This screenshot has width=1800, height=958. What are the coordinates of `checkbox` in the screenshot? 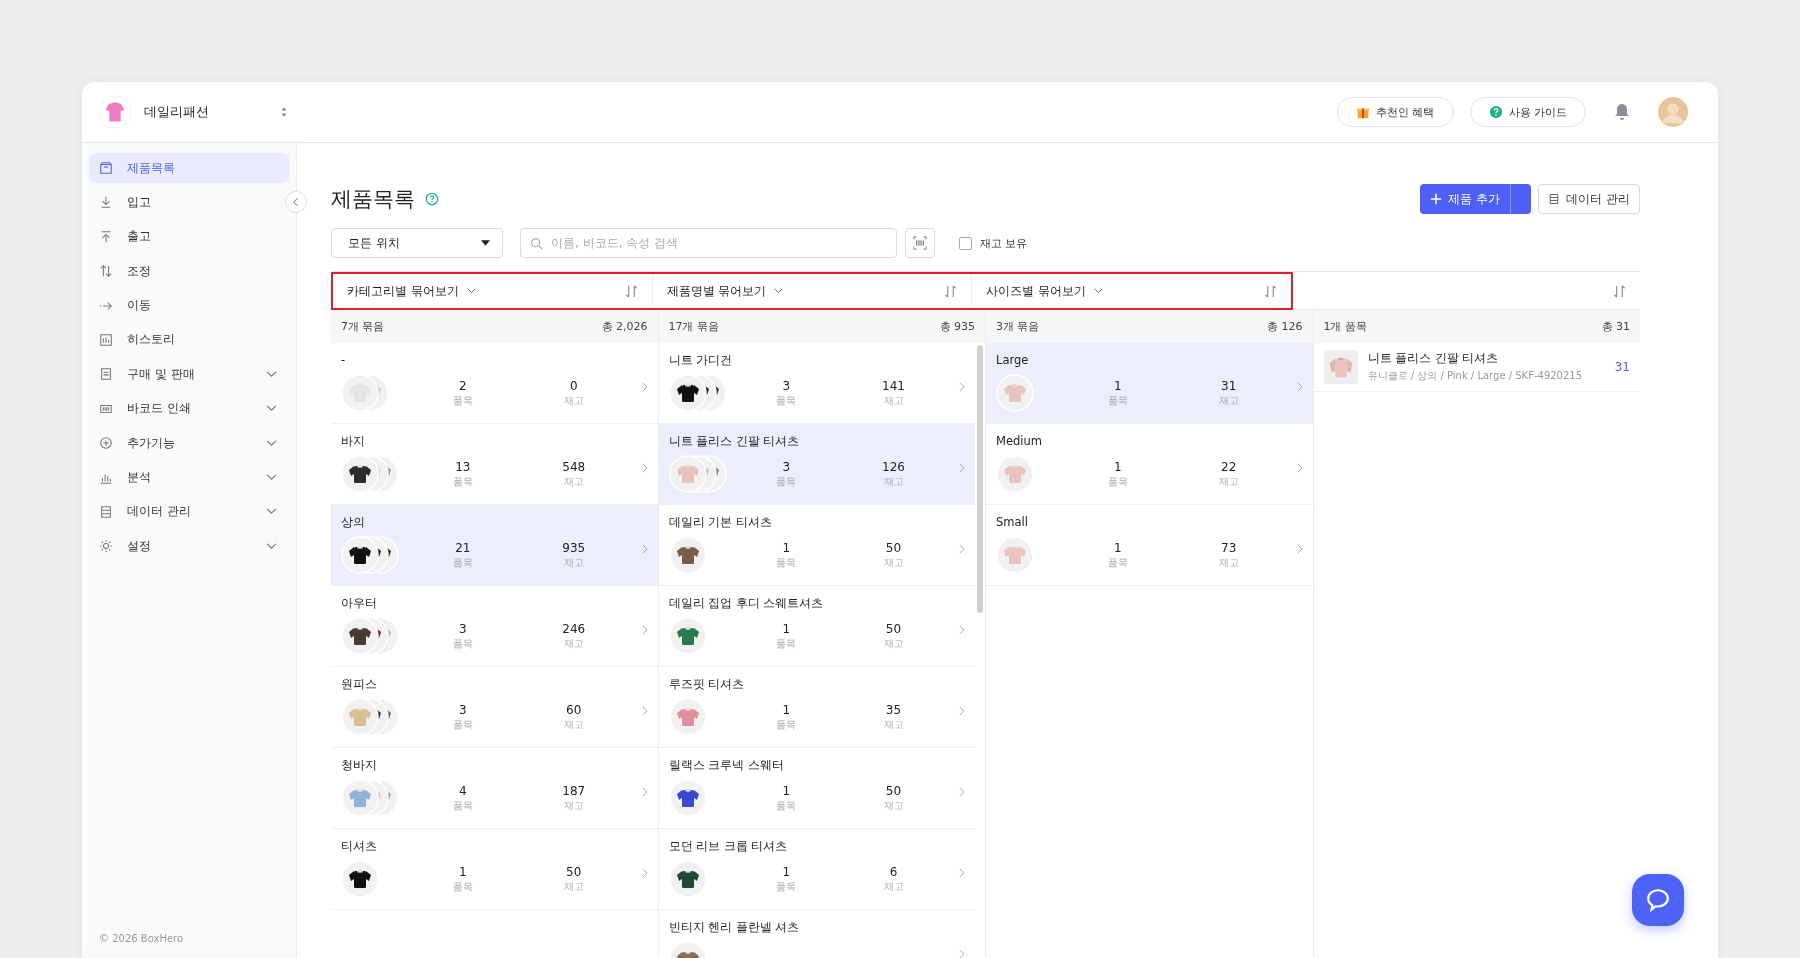 It's located at (965, 243).